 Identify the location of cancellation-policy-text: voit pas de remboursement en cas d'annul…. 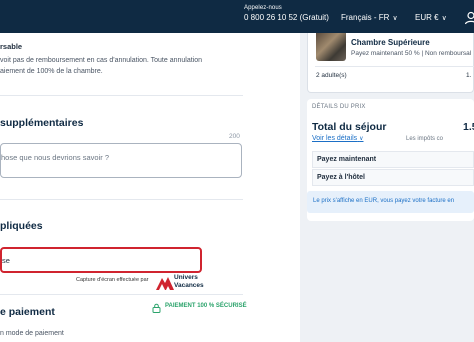
(120, 66).